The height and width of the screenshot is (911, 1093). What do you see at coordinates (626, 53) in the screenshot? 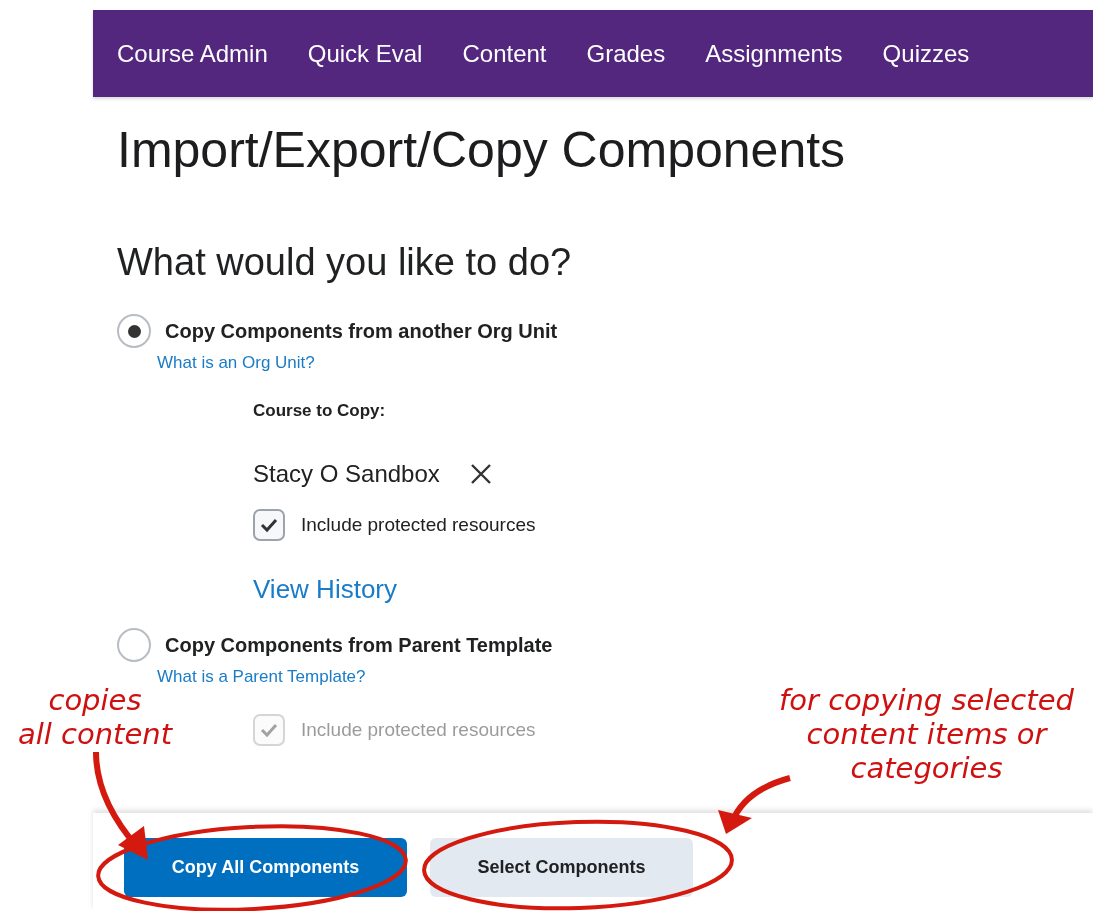
I see `nav-item: Grades` at bounding box center [626, 53].